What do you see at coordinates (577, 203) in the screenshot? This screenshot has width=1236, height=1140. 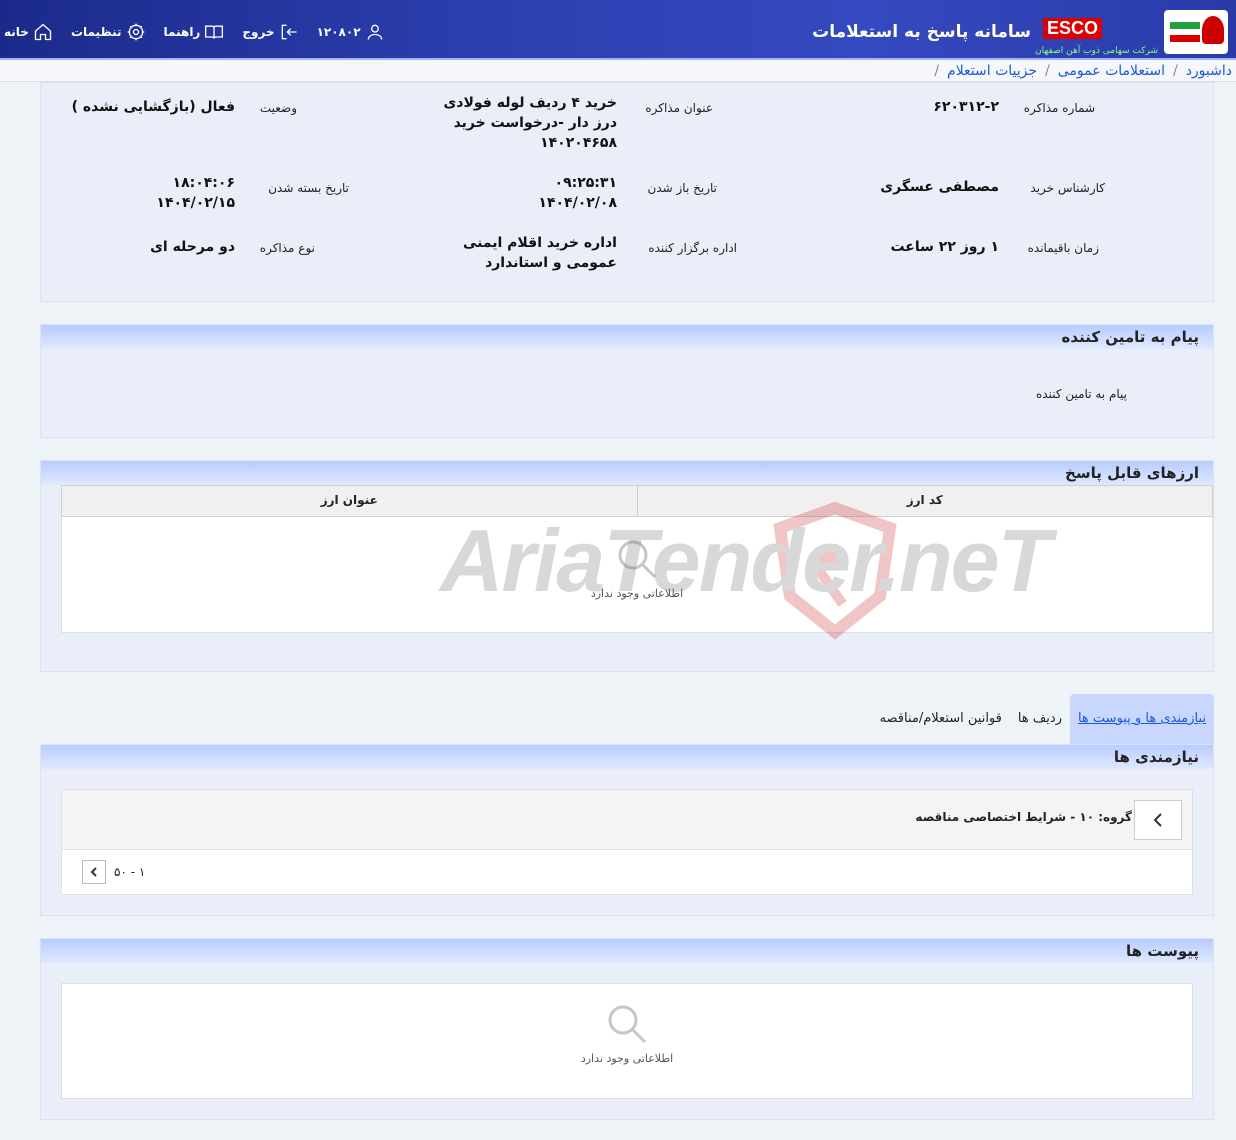 I see `open-date-value: ۱۴۰۴/۰۲/۰۸` at bounding box center [577, 203].